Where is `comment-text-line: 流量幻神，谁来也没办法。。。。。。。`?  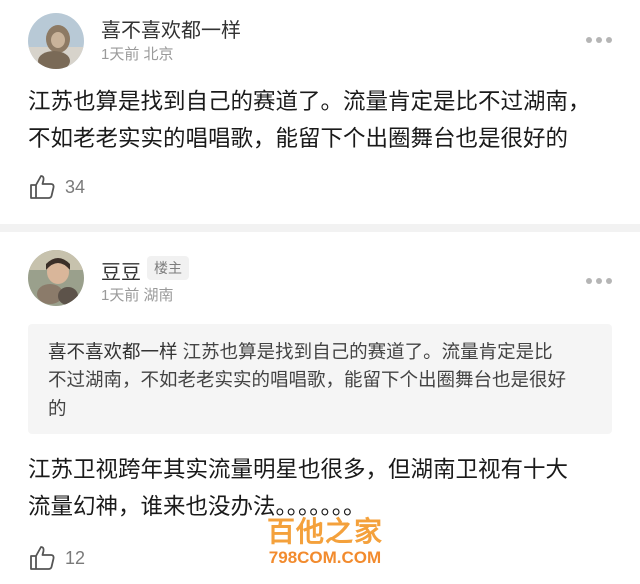
comment-text-line: 流量幻神，谁来也没办法。。。。。。。 is located at coordinates (197, 506).